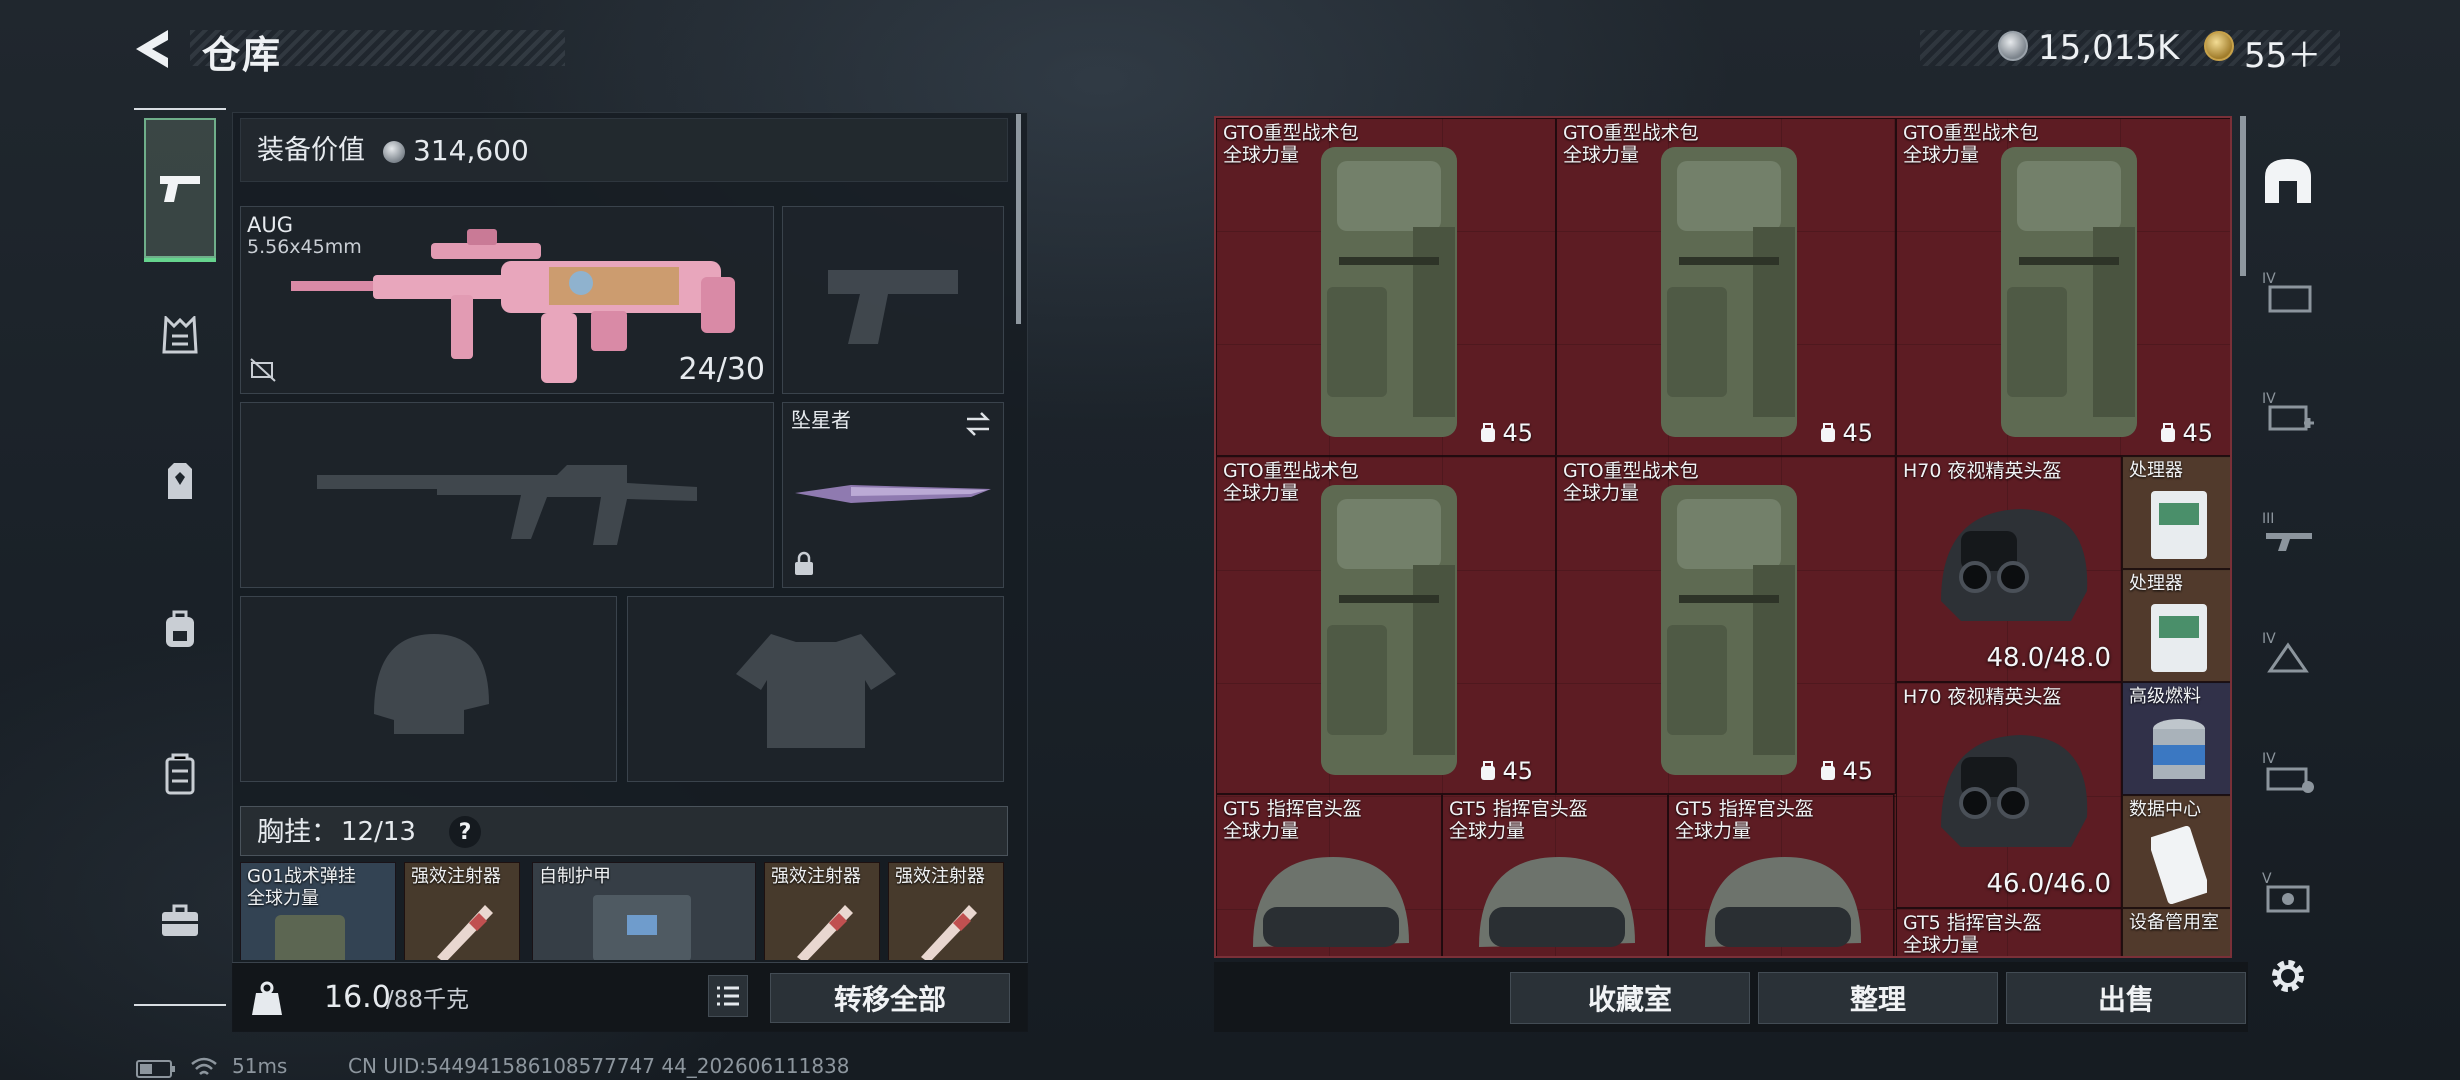 The height and width of the screenshot is (1080, 2460). I want to click on svg-text: IV, so click(2269, 399).